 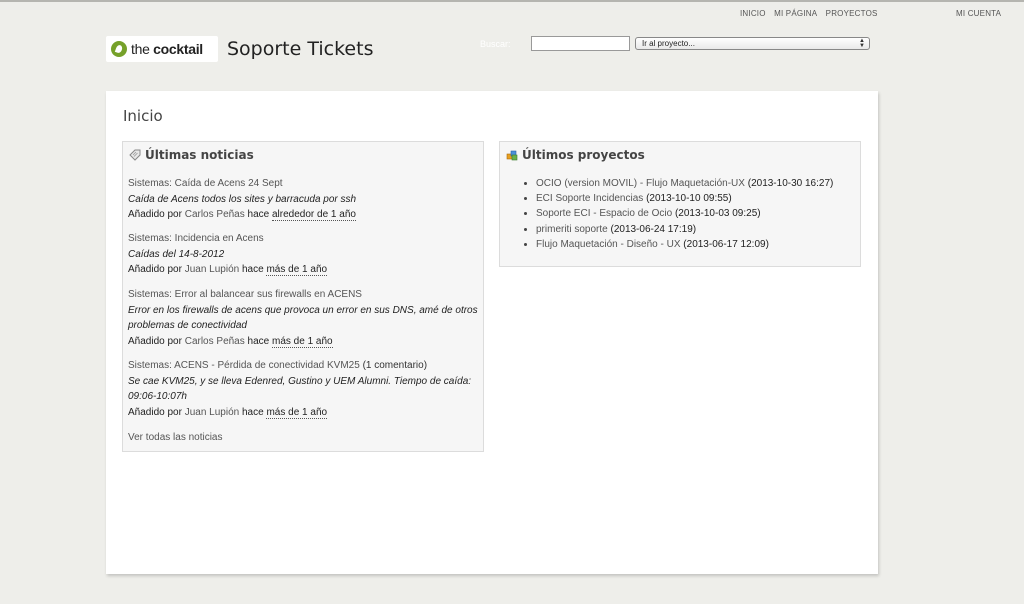 What do you see at coordinates (143, 116) in the screenshot?
I see `page-title: Inicio` at bounding box center [143, 116].